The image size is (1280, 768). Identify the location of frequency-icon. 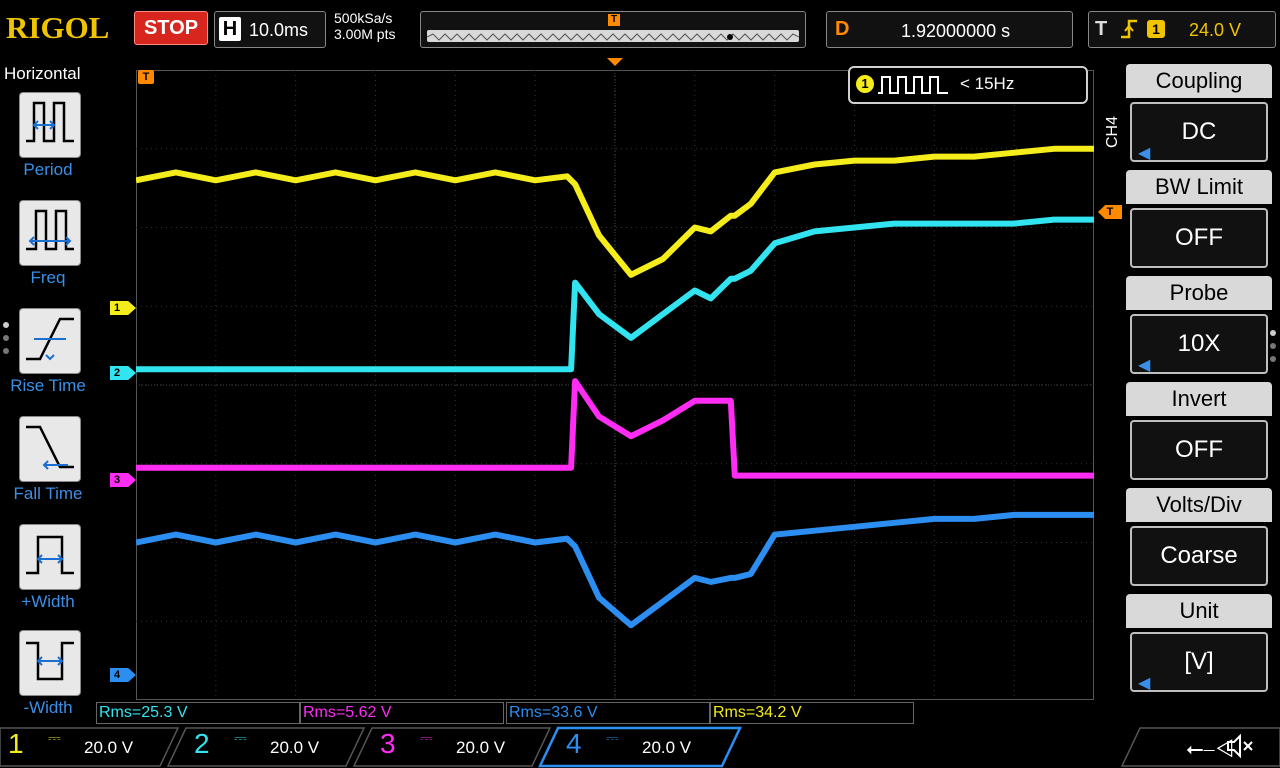
(50, 233).